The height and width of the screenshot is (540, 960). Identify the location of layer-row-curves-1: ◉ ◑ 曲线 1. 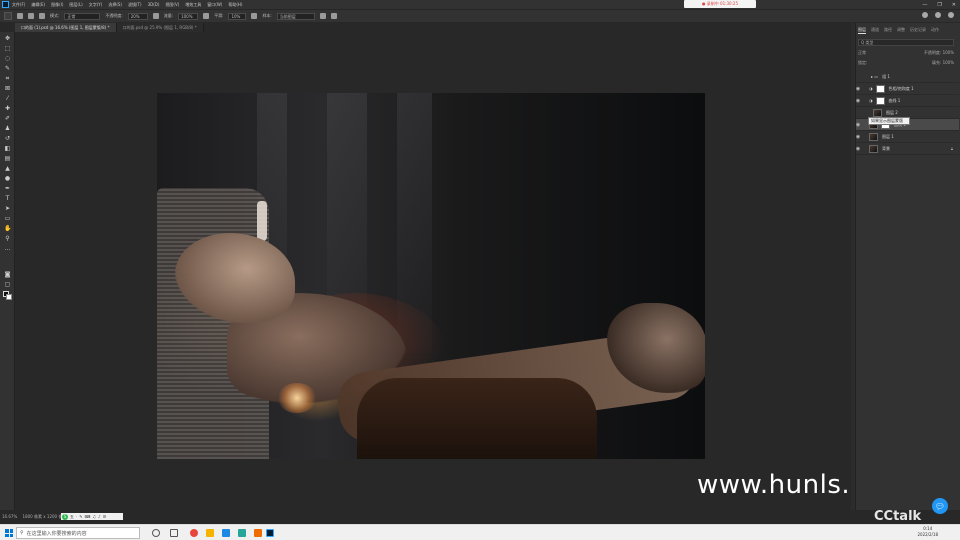
(907, 101).